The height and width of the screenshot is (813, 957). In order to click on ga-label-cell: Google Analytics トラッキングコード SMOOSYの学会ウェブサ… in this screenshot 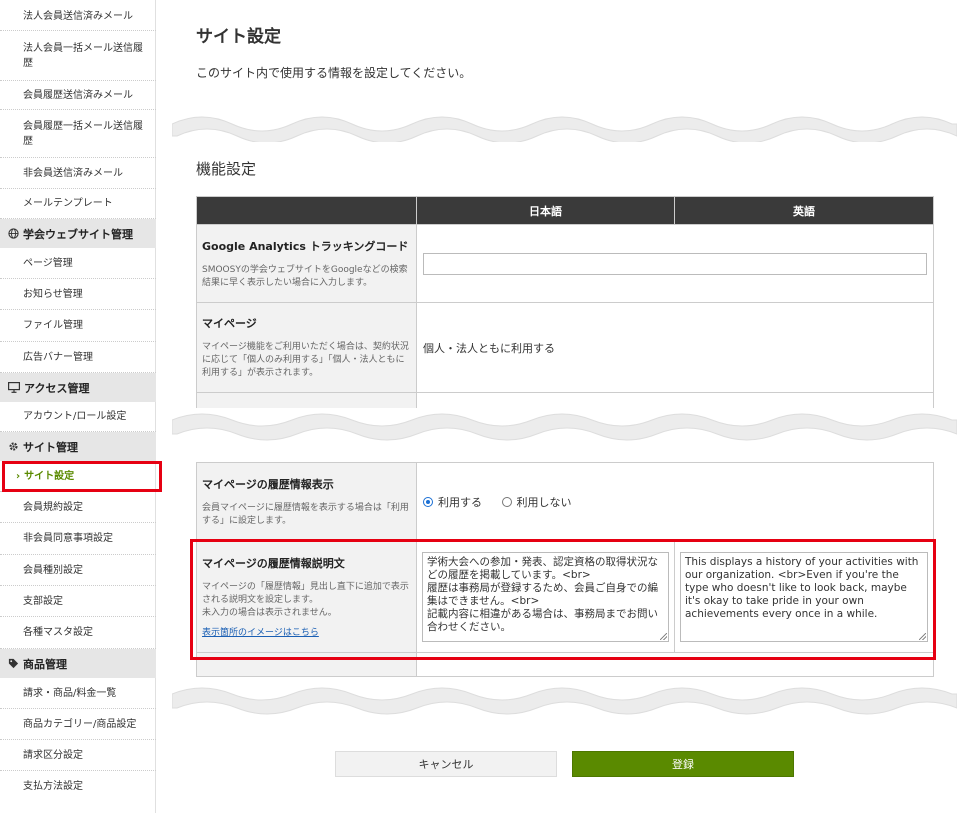, I will do `click(306, 263)`.